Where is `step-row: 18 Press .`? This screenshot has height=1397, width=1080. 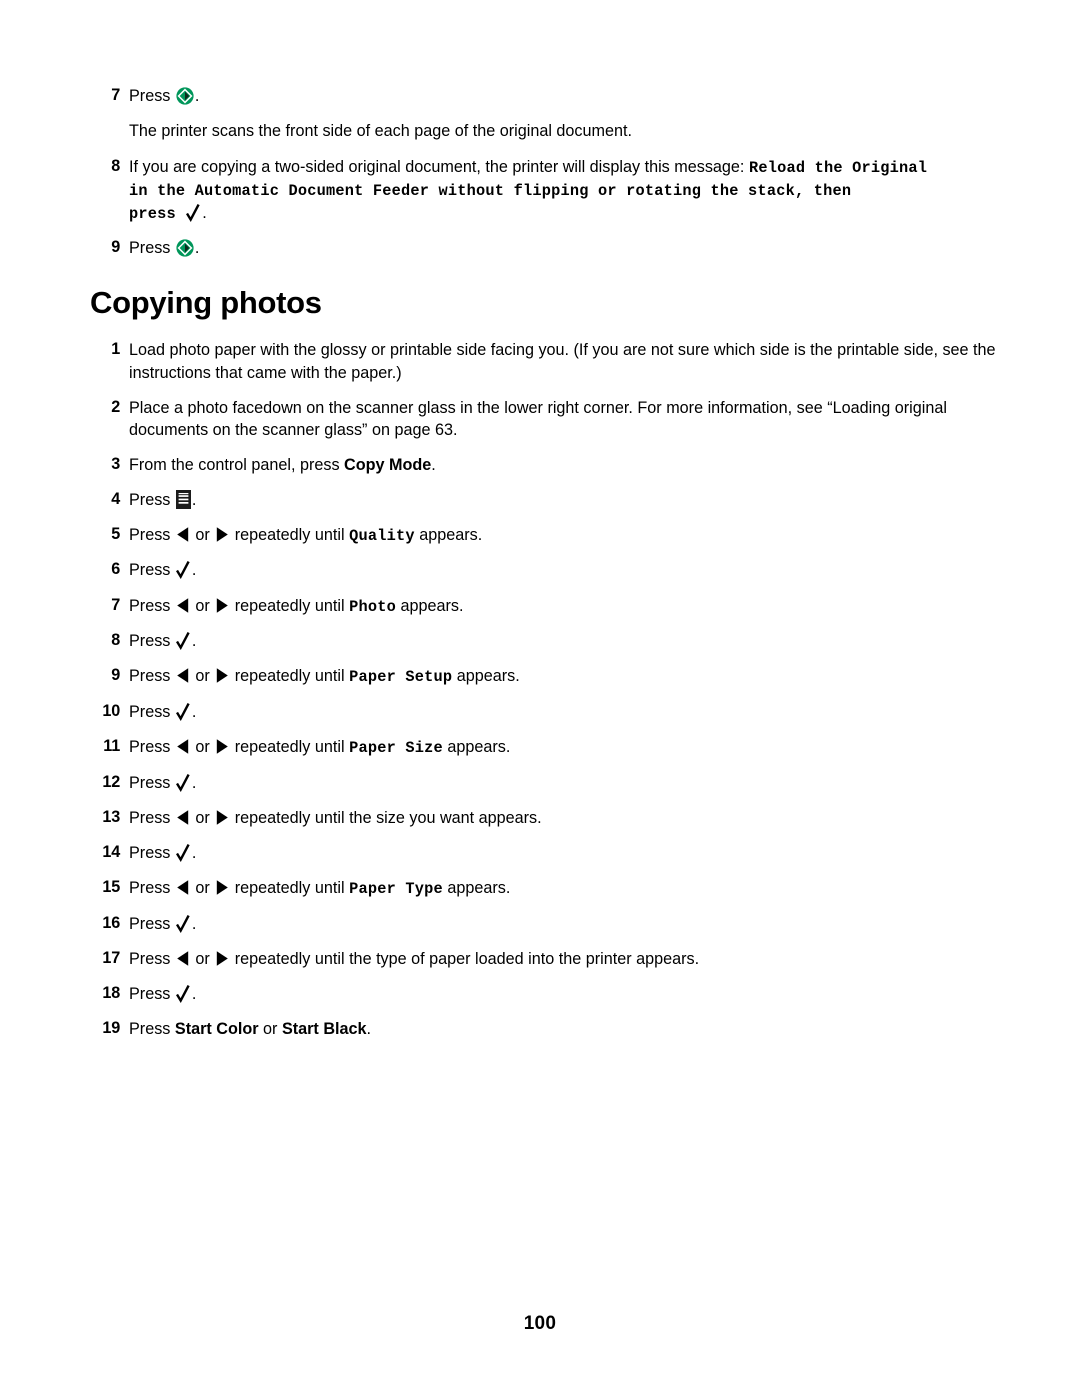 step-row: 18 Press . is located at coordinates (545, 994).